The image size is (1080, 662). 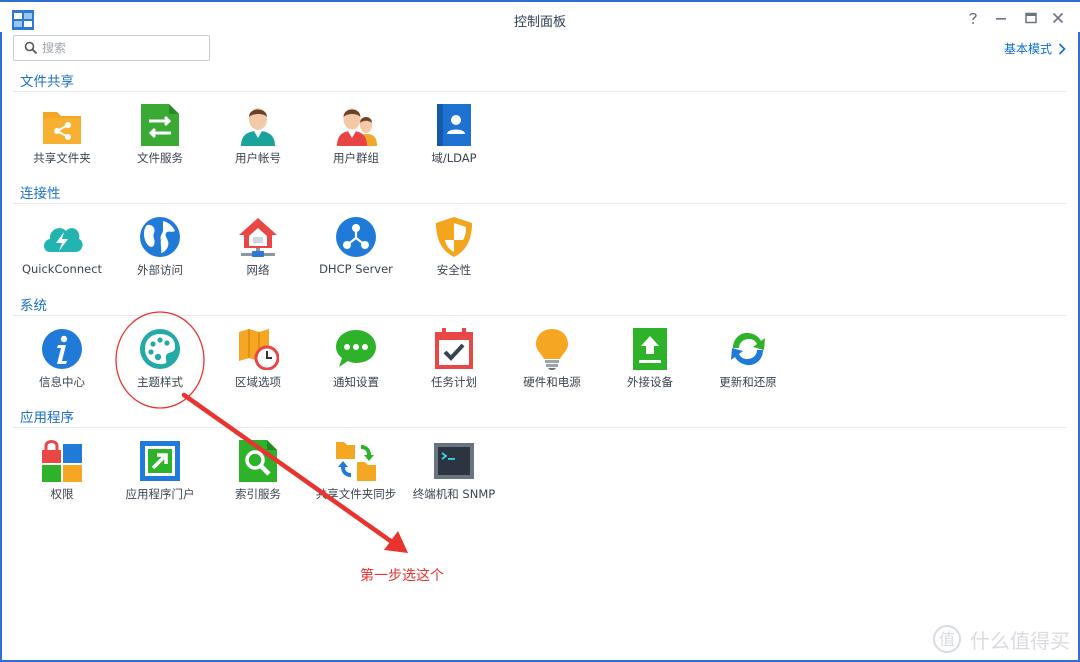 I want to click on tile-notification: 通知设置, so click(x=356, y=378).